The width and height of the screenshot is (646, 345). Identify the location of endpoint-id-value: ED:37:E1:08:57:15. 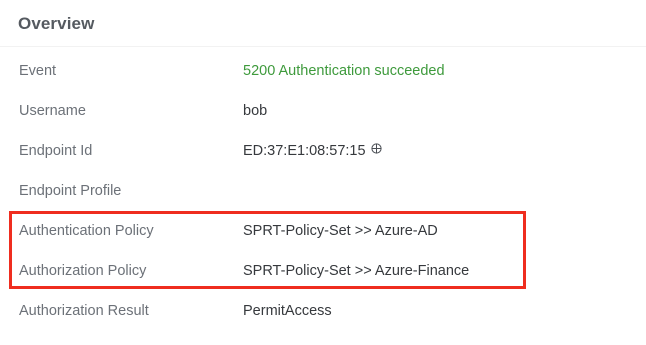
(304, 151).